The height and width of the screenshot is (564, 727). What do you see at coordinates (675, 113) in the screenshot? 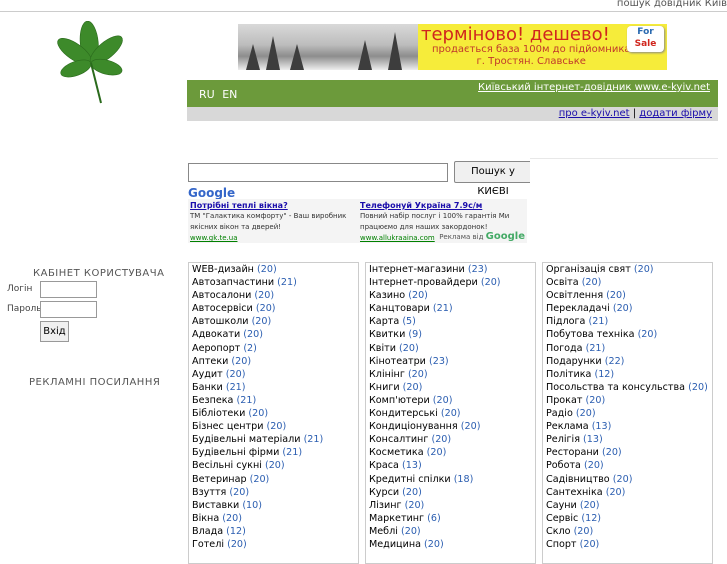
I see `add-company-link: додати фірму` at bounding box center [675, 113].